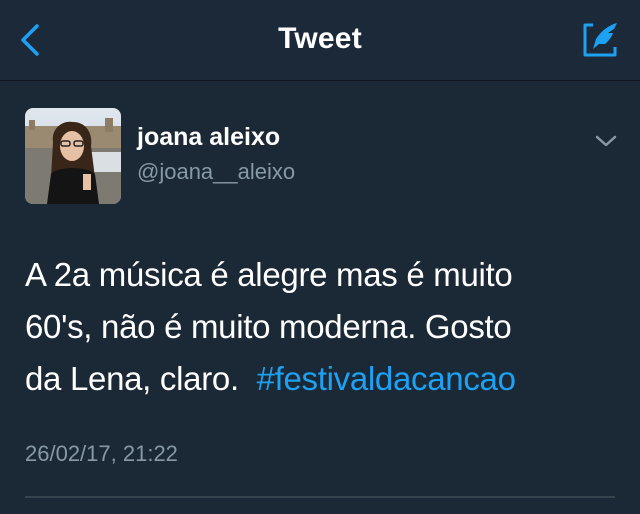  Describe the element at coordinates (320, 497) in the screenshot. I see `divider` at that location.